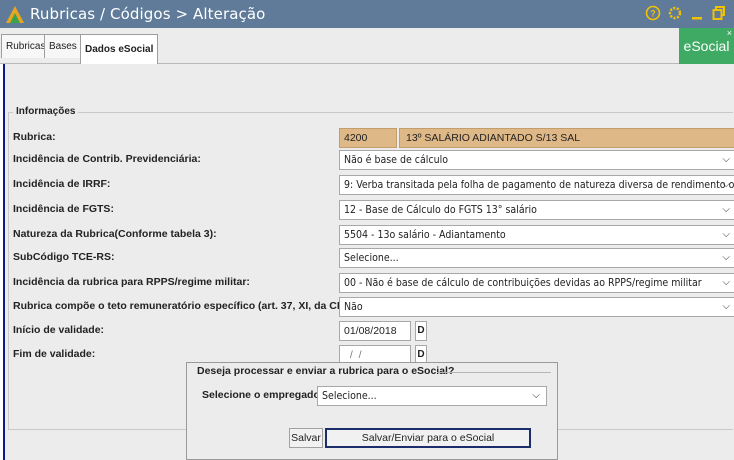 The width and height of the screenshot is (734, 460). Describe the element at coordinates (368, 138) in the screenshot. I see `rubrica-code: 4200` at that location.